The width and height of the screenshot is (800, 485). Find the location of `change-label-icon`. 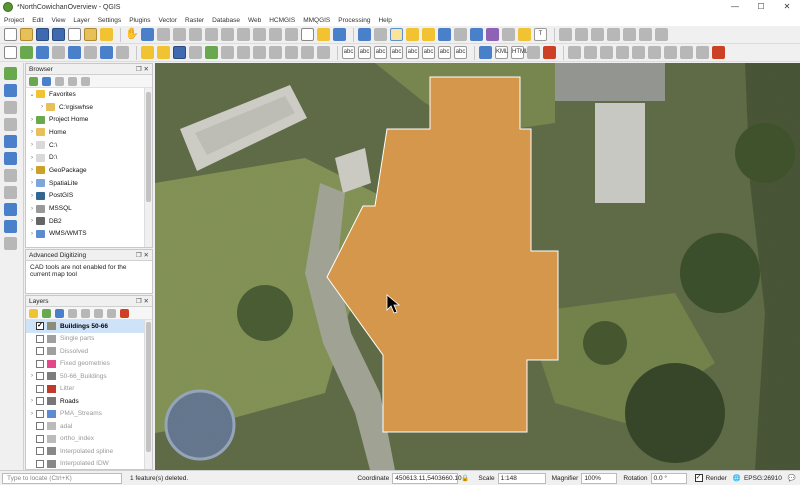

change-label-icon is located at coordinates (645, 34).